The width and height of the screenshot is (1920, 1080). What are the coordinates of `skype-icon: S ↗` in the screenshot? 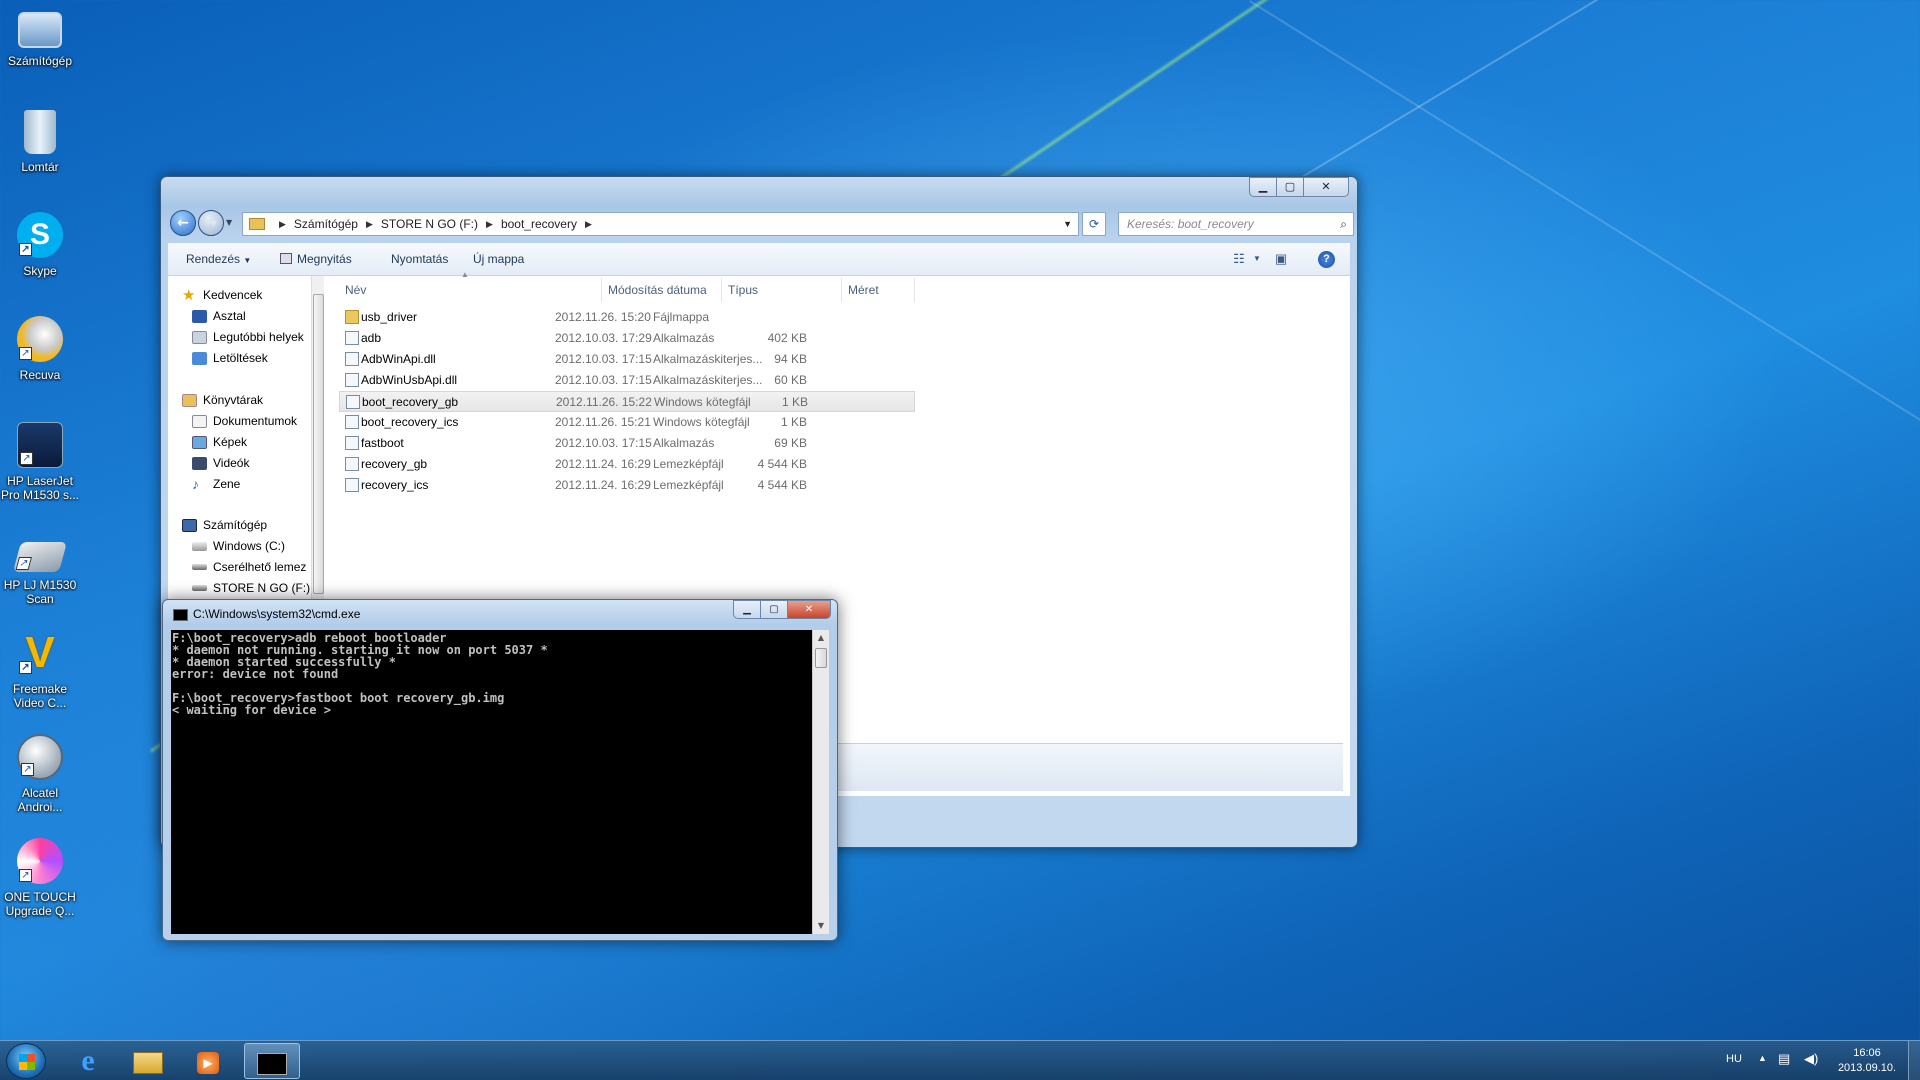 It's located at (40, 235).